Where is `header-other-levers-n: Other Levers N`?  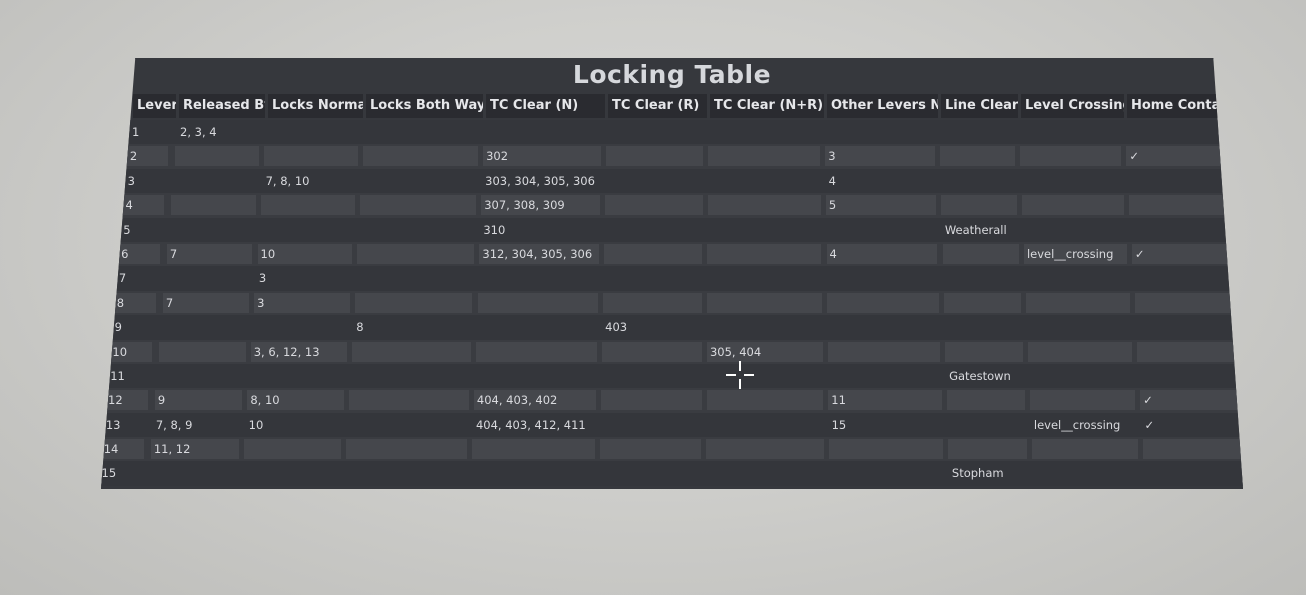 header-other-levers-n: Other Levers N is located at coordinates (882, 106).